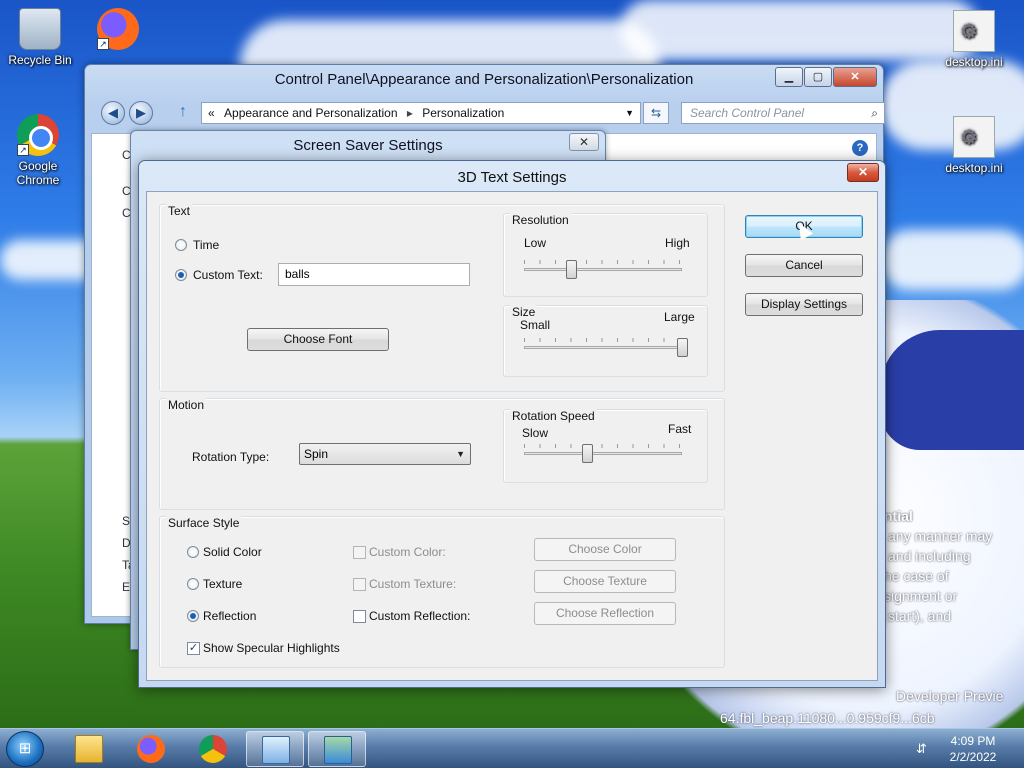  I want to click on refresh-icon: ⇆, so click(656, 113).